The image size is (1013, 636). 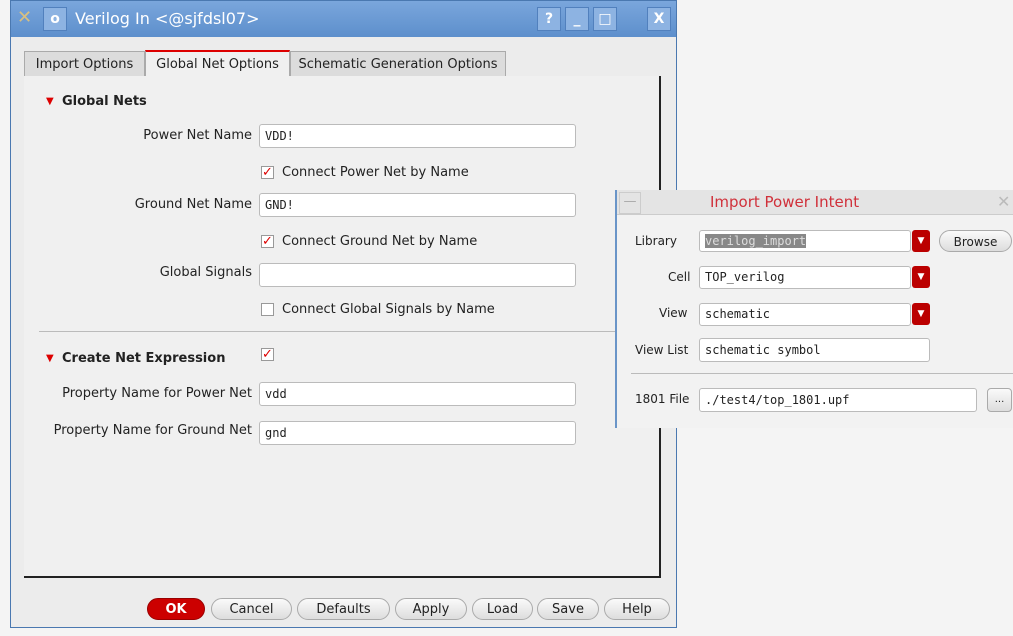 I want to click on ground-net-input: GND!, so click(x=417, y=205).